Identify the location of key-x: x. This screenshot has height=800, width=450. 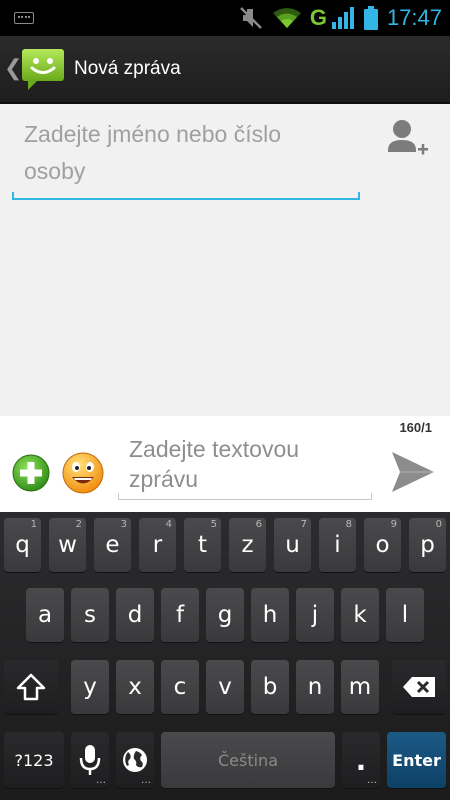
(135, 687).